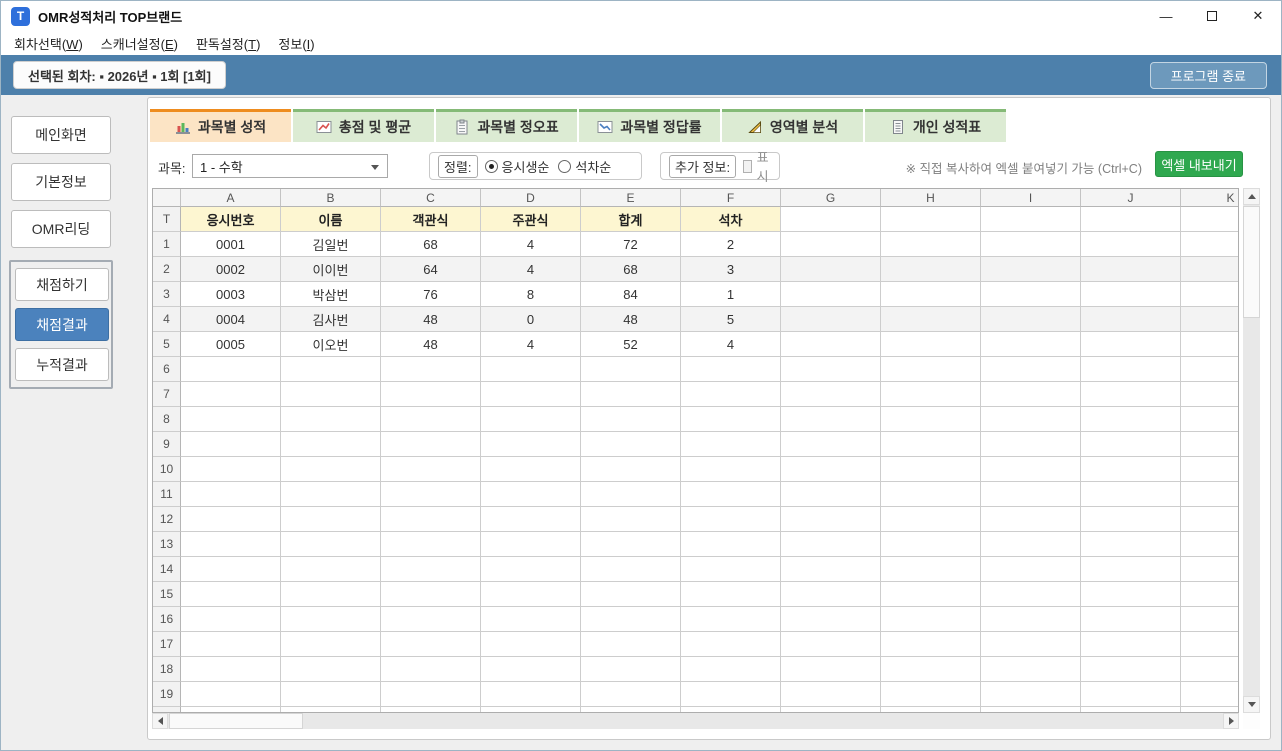  I want to click on cell-K1, so click(1209, 244).